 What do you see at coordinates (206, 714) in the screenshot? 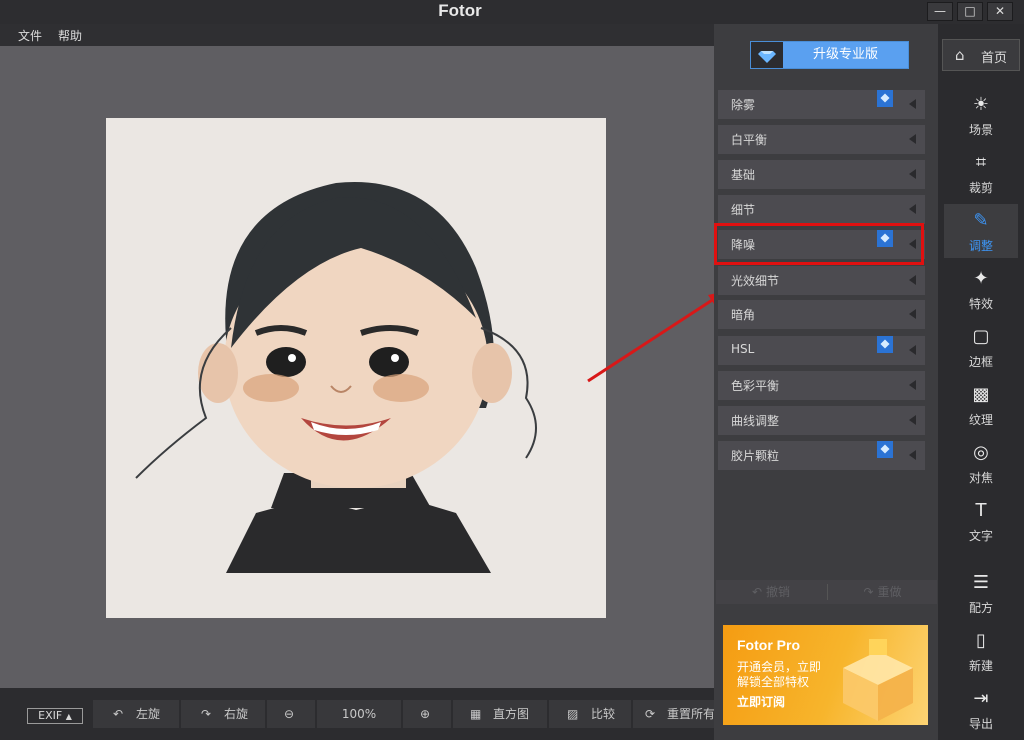
I see `rotate-right-icon: ↷` at bounding box center [206, 714].